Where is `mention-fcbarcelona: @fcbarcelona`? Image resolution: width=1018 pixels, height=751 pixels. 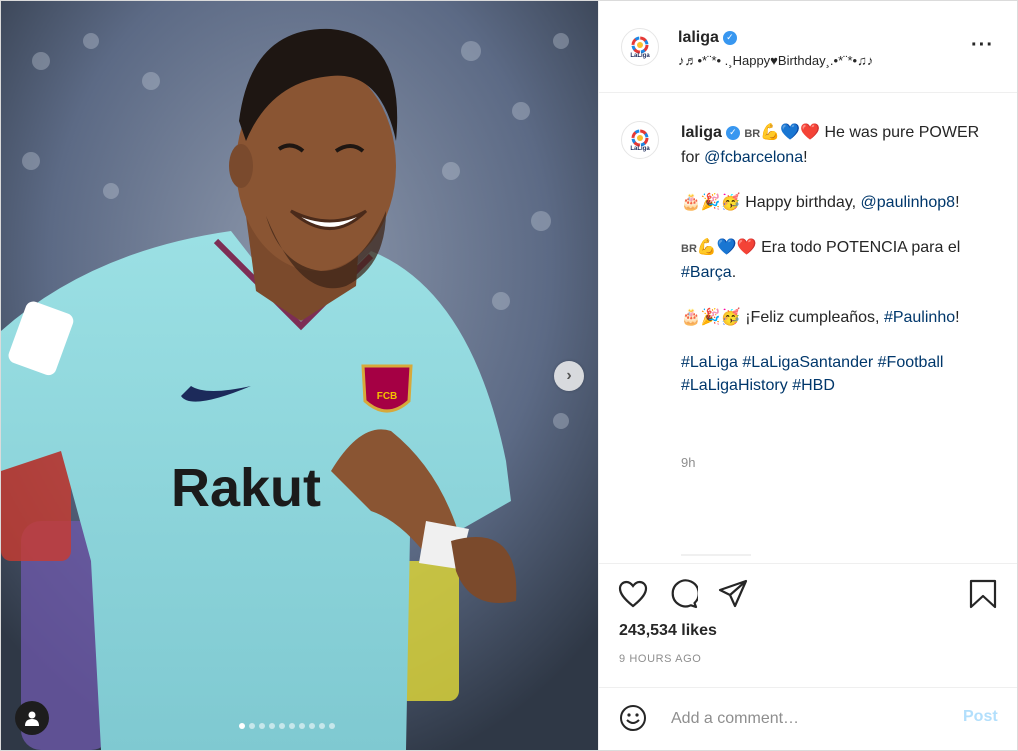
mention-fcbarcelona: @fcbarcelona is located at coordinates (753, 157).